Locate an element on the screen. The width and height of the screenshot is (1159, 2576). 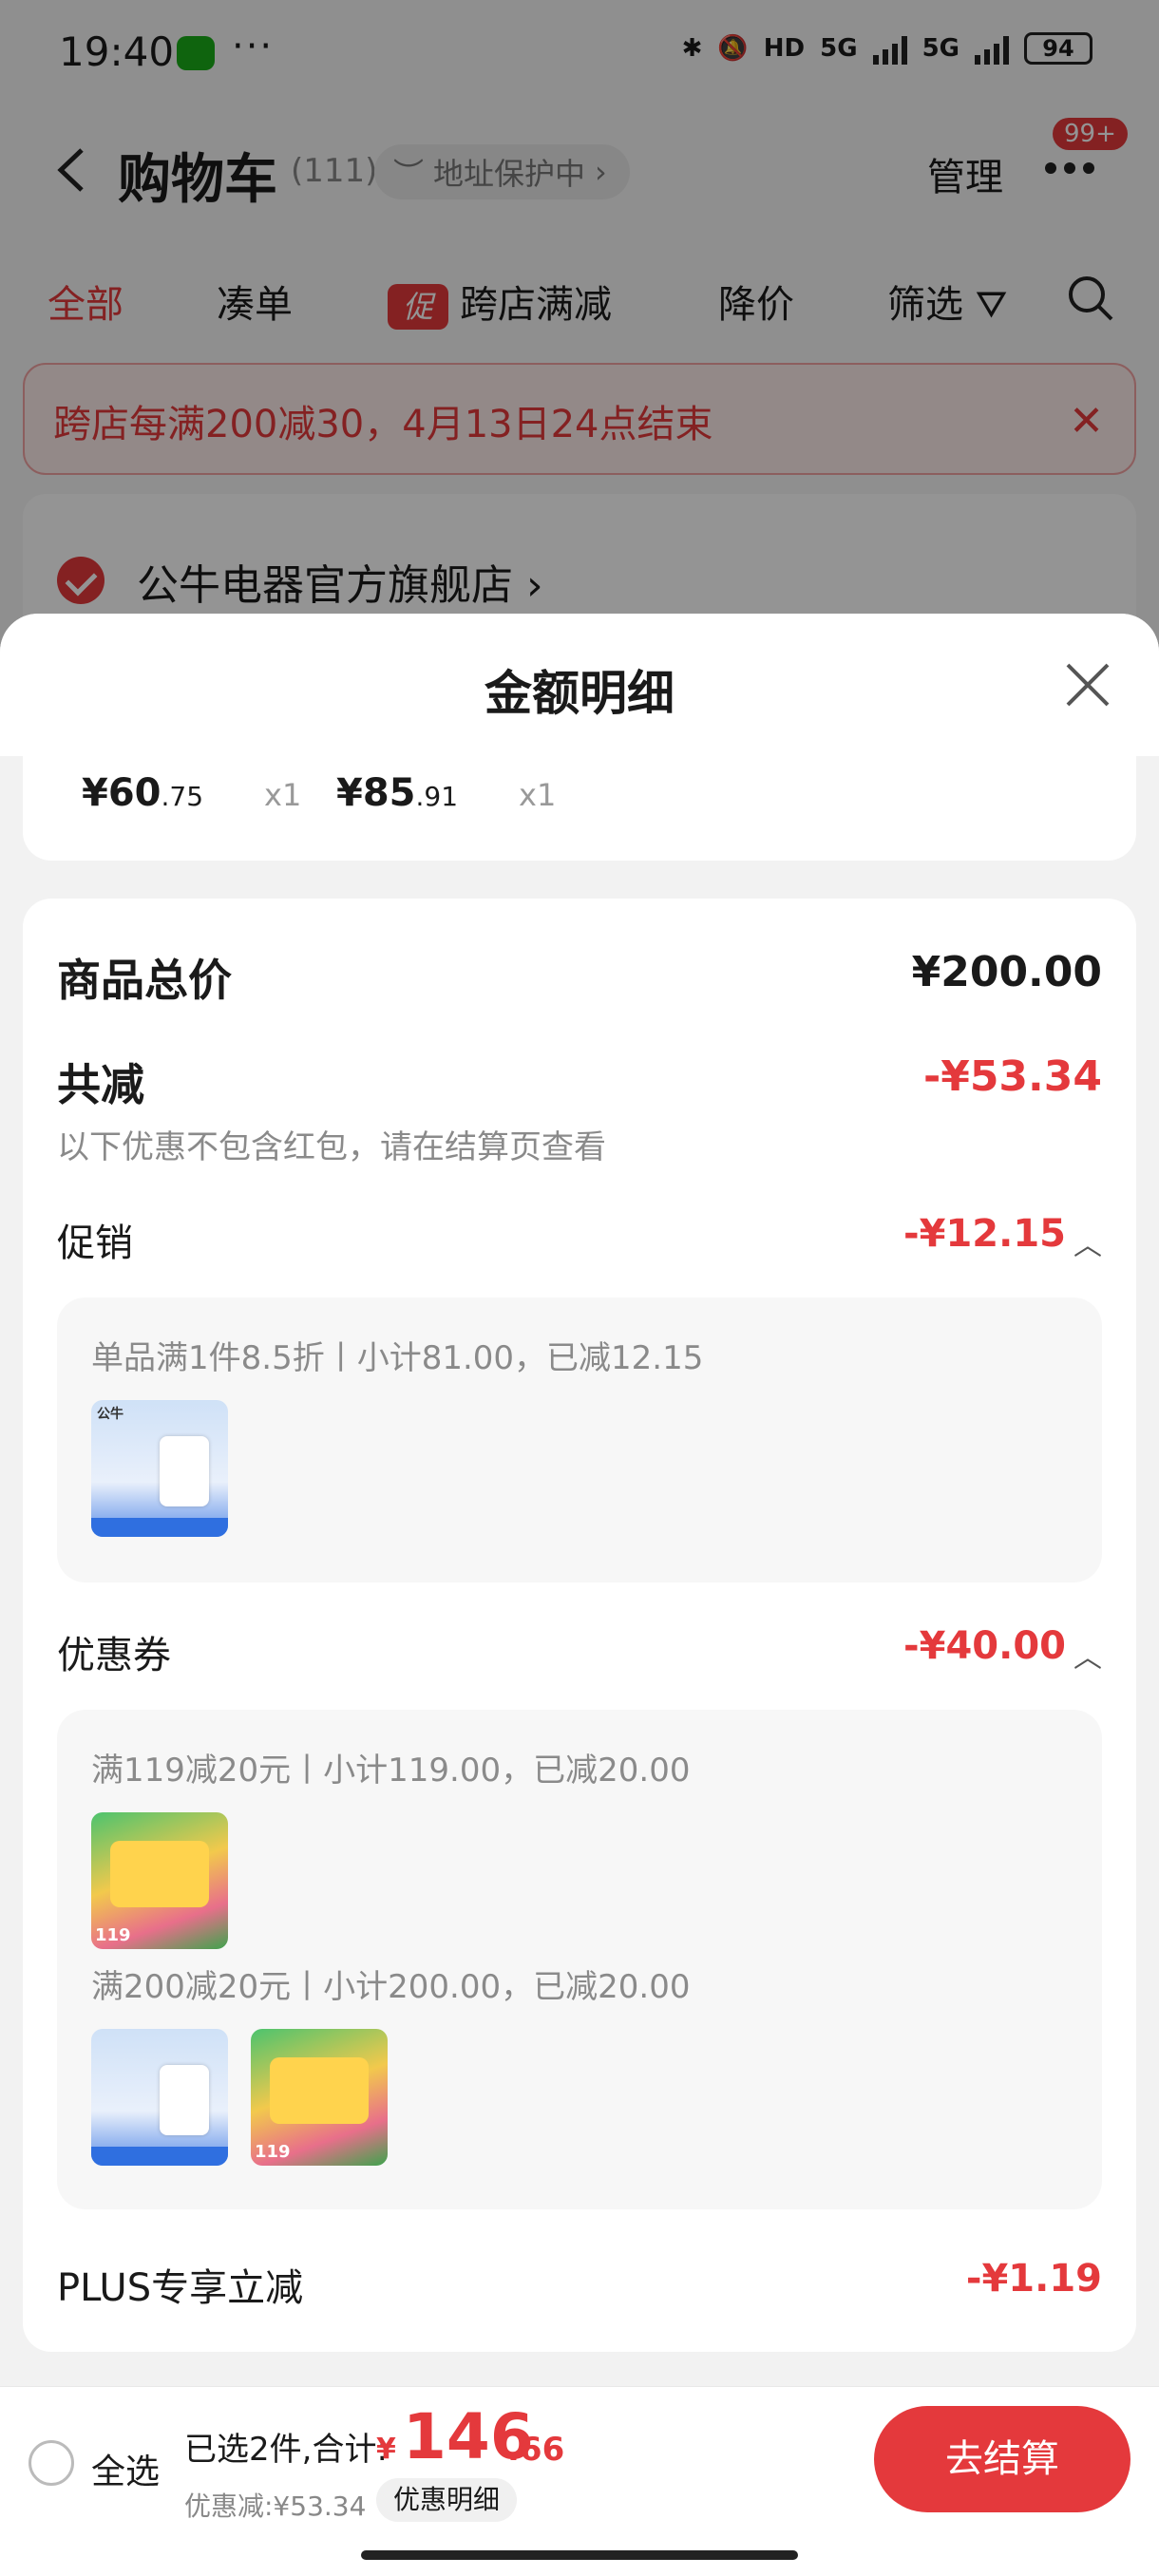
select-all-label: 全选 is located at coordinates (125, 2468).